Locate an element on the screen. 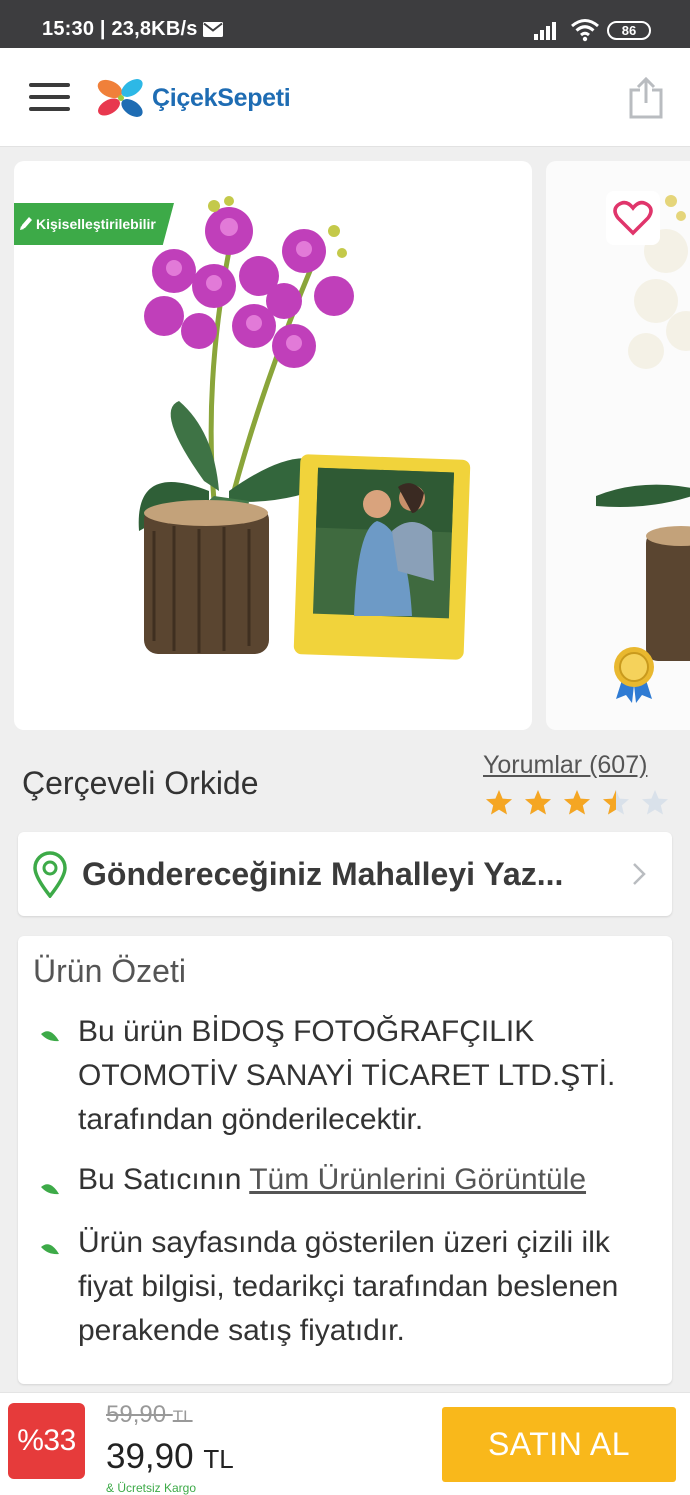 Image resolution: width=690 pixels, height=1495 pixels. award-medal-icon is located at coordinates (634, 675).